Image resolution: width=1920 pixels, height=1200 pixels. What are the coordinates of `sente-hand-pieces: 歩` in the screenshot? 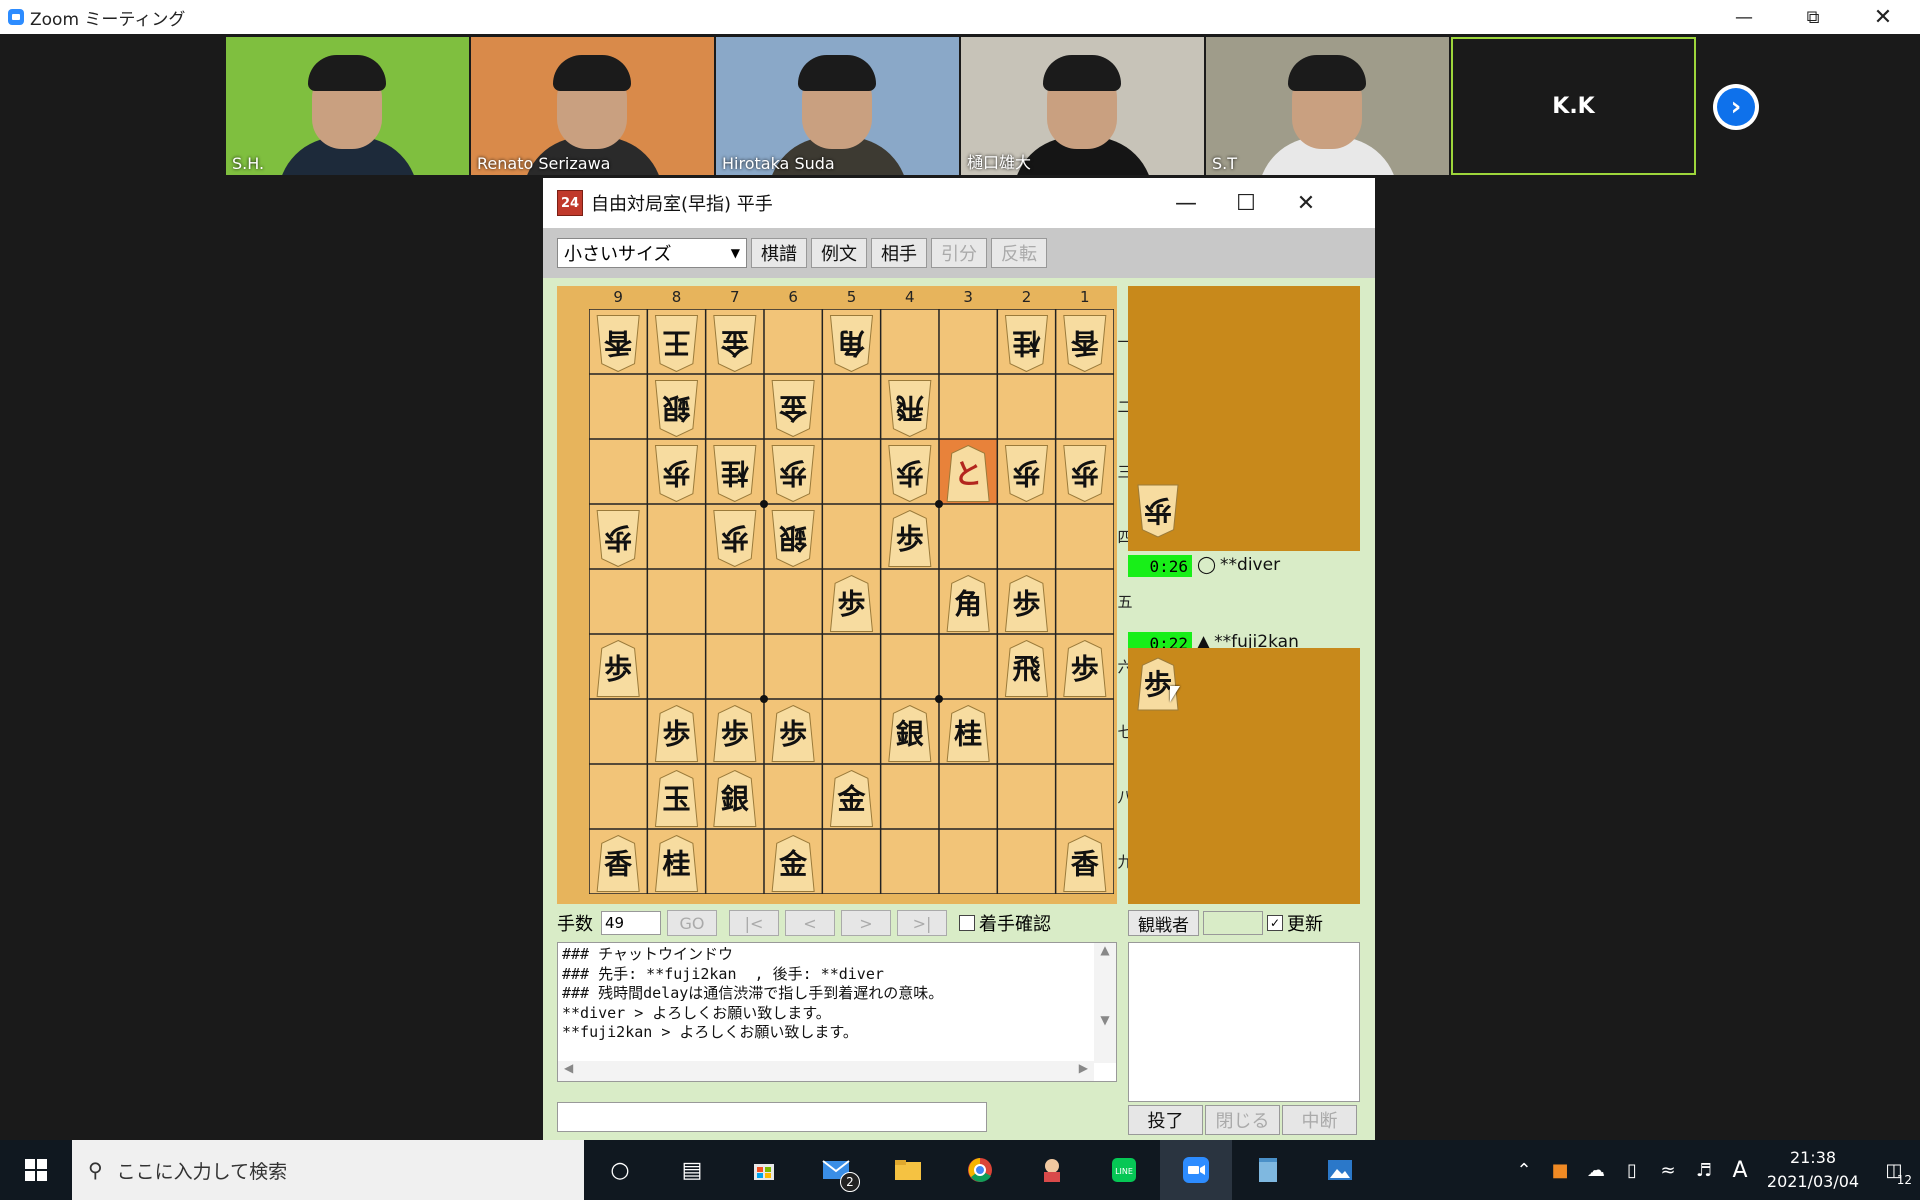 It's located at (1244, 776).